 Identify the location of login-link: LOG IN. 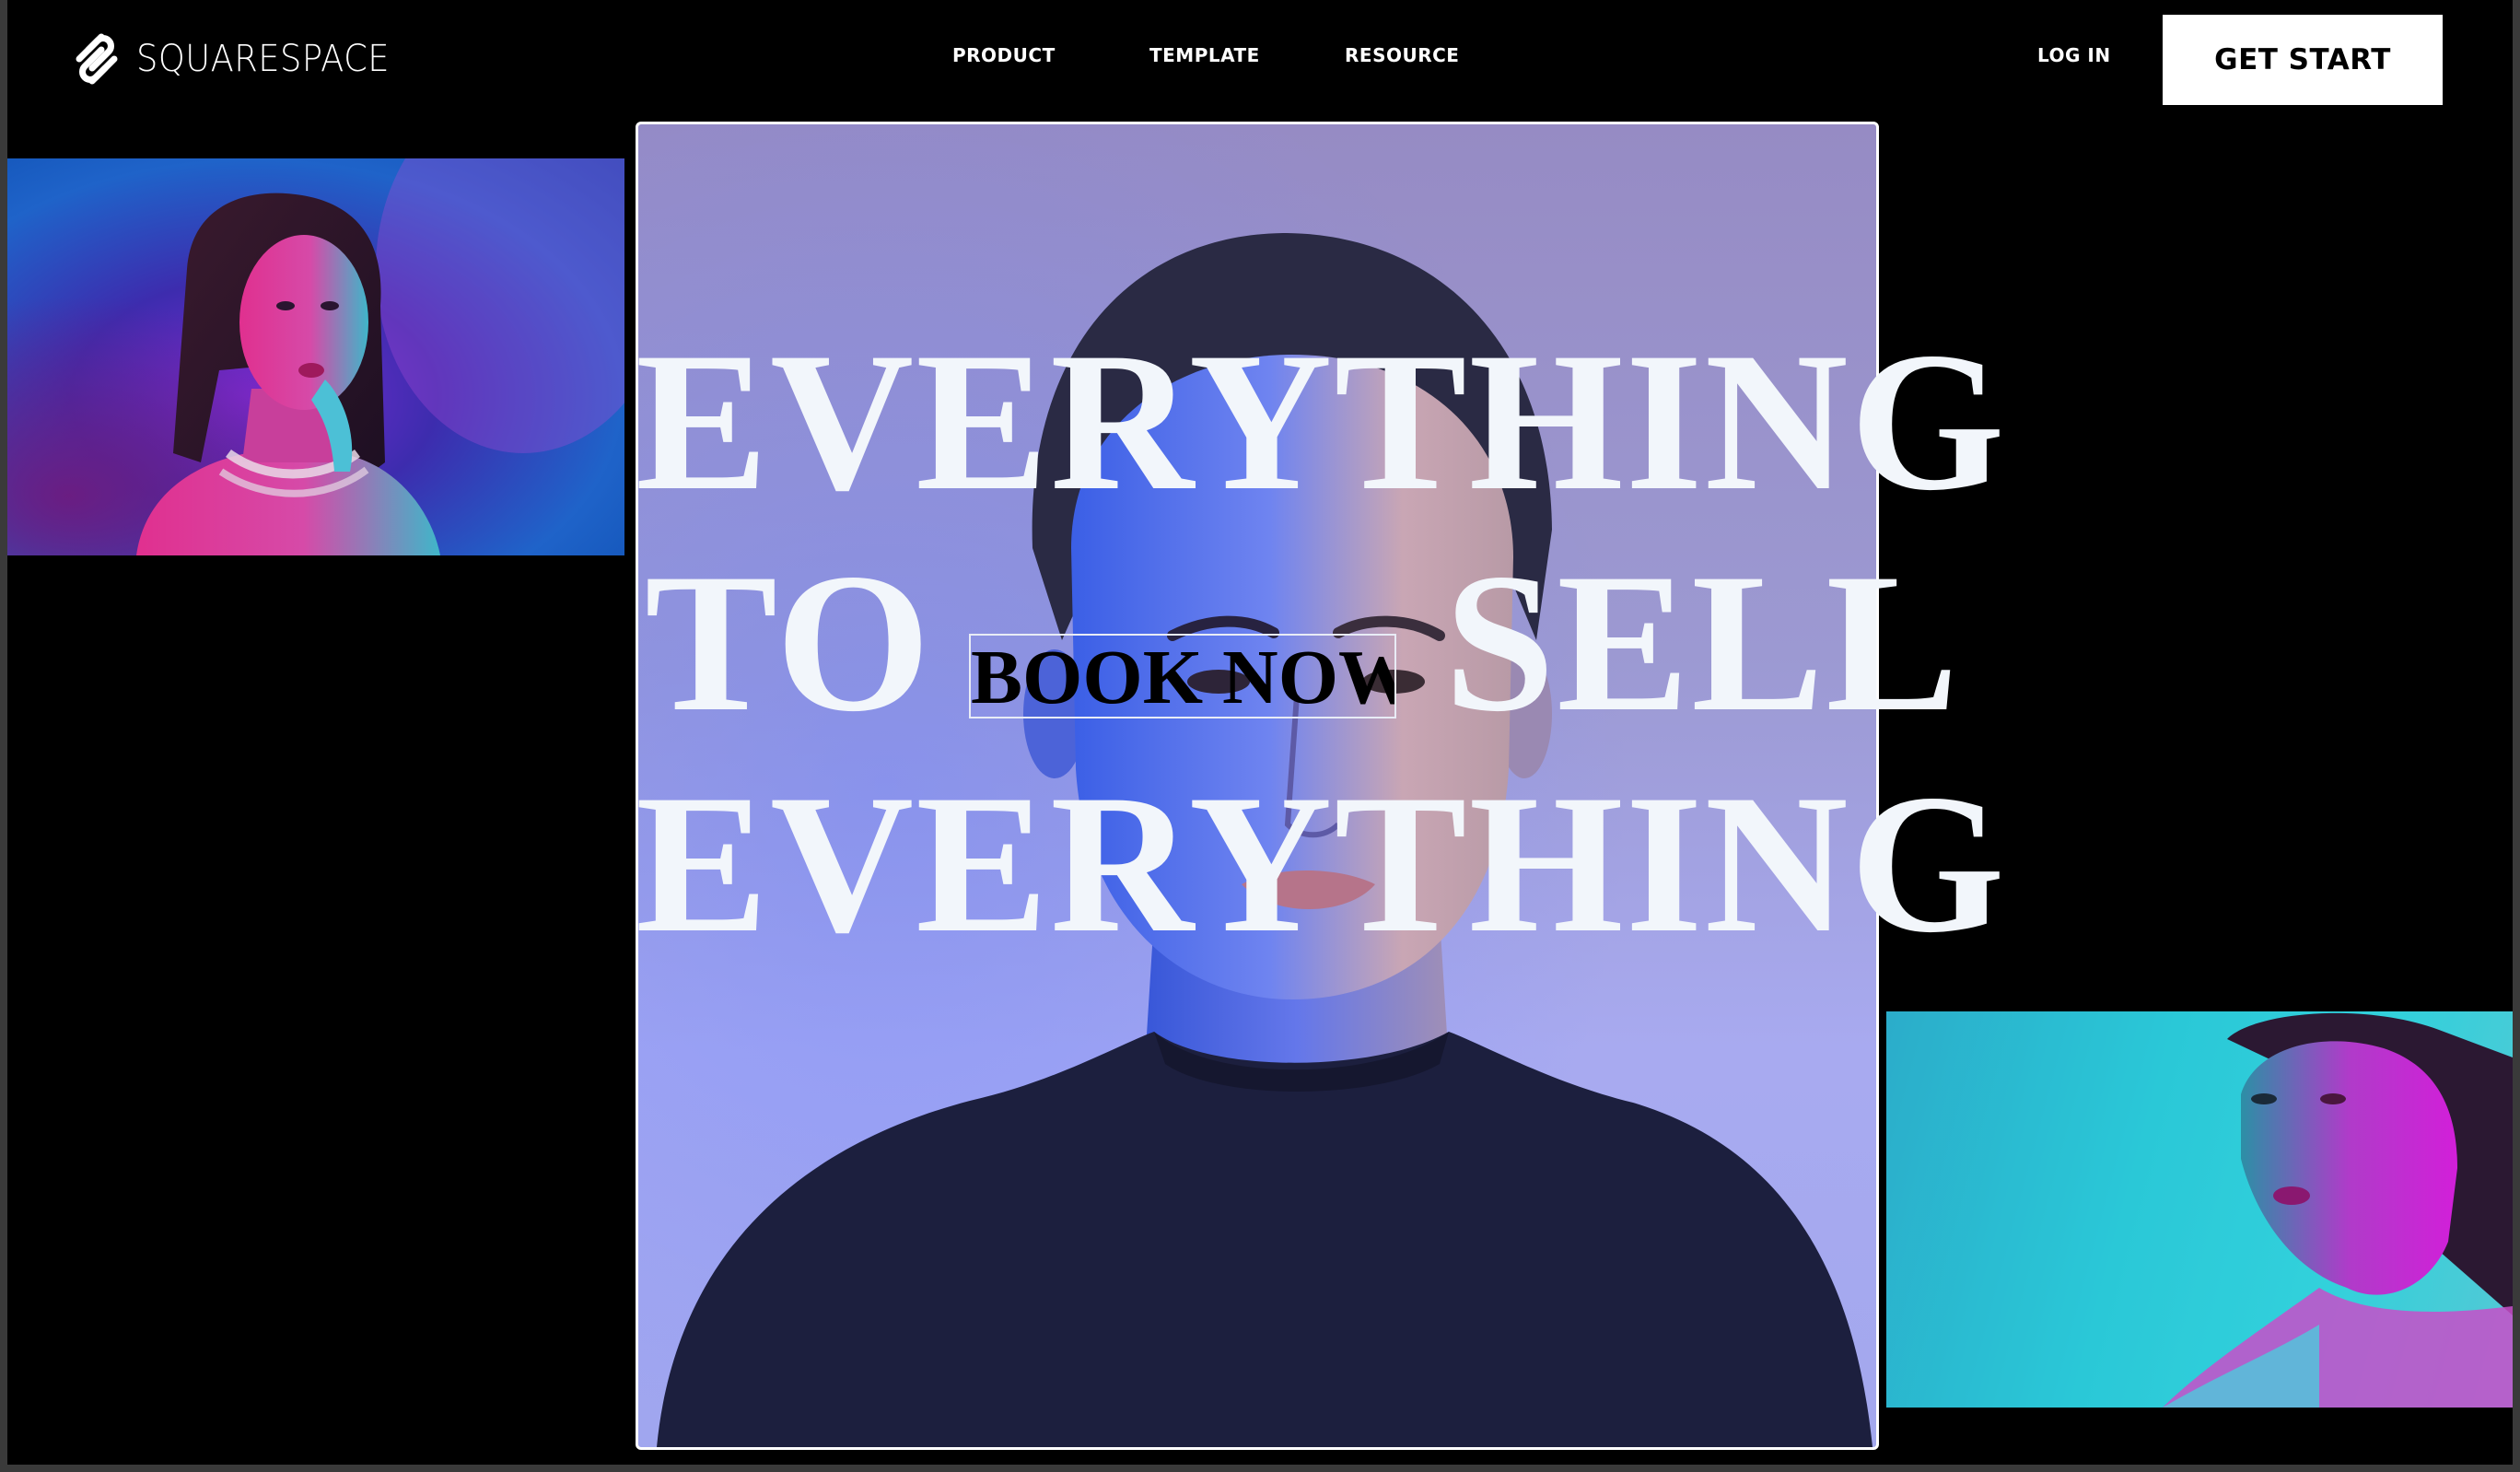
(2074, 55).